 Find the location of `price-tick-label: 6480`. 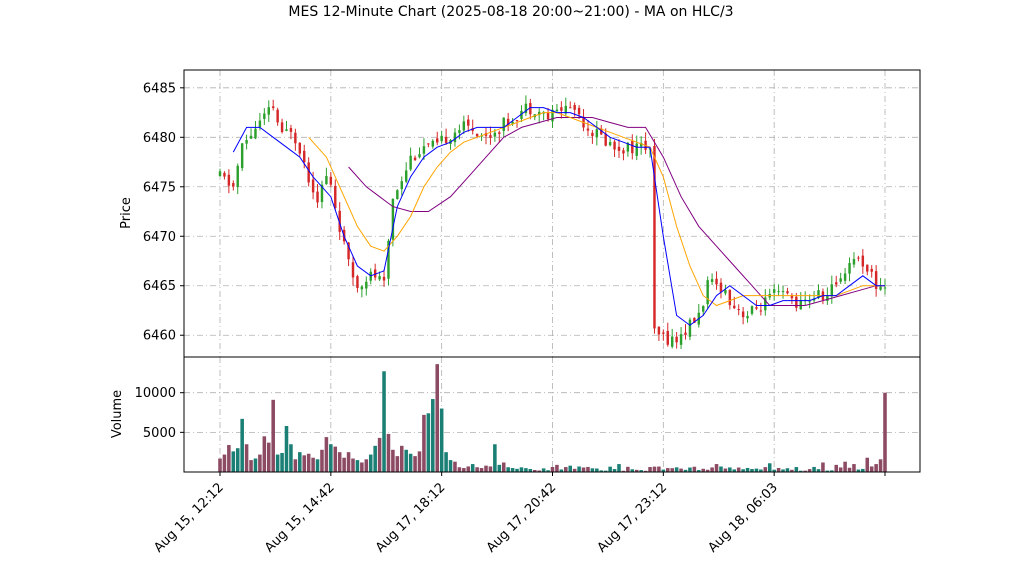

price-tick-label: 6480 is located at coordinates (159, 138).